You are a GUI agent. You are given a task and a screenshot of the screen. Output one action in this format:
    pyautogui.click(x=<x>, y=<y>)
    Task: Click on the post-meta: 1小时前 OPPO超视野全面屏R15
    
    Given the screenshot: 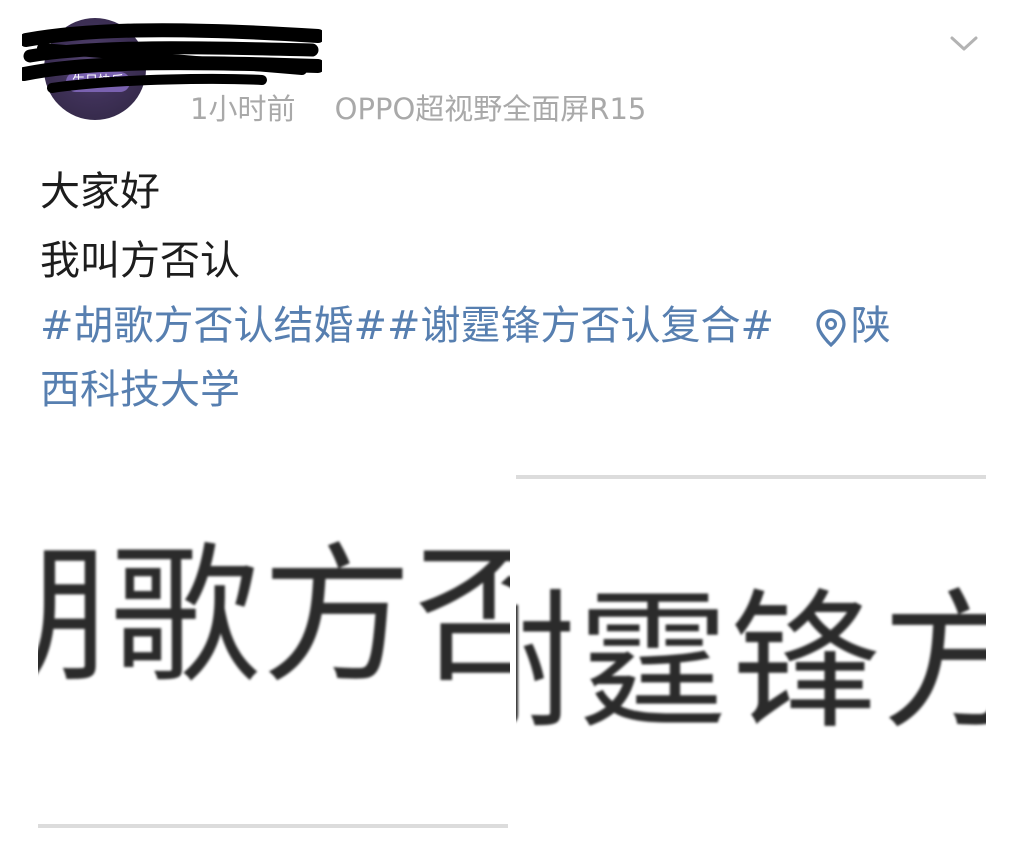 What is the action you would take?
    pyautogui.click(x=418, y=107)
    